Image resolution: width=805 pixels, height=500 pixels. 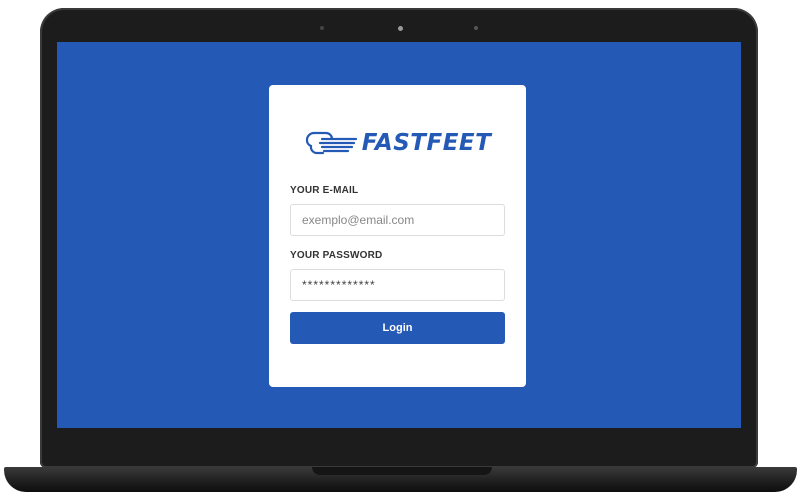 What do you see at coordinates (400, 28) in the screenshot?
I see `webcam` at bounding box center [400, 28].